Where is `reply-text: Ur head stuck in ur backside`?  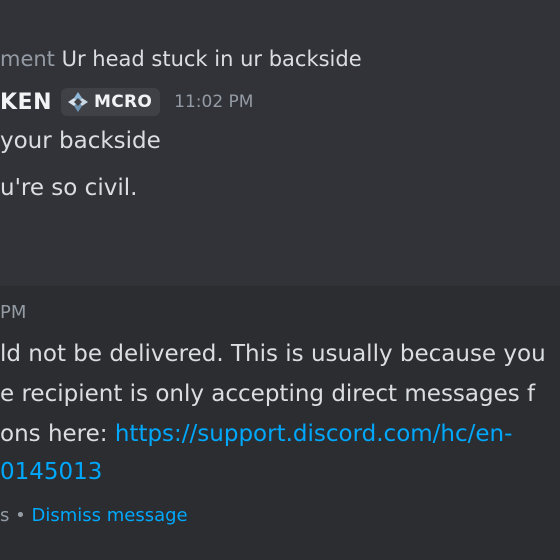 reply-text: Ur head stuck in ur backside is located at coordinates (212, 59).